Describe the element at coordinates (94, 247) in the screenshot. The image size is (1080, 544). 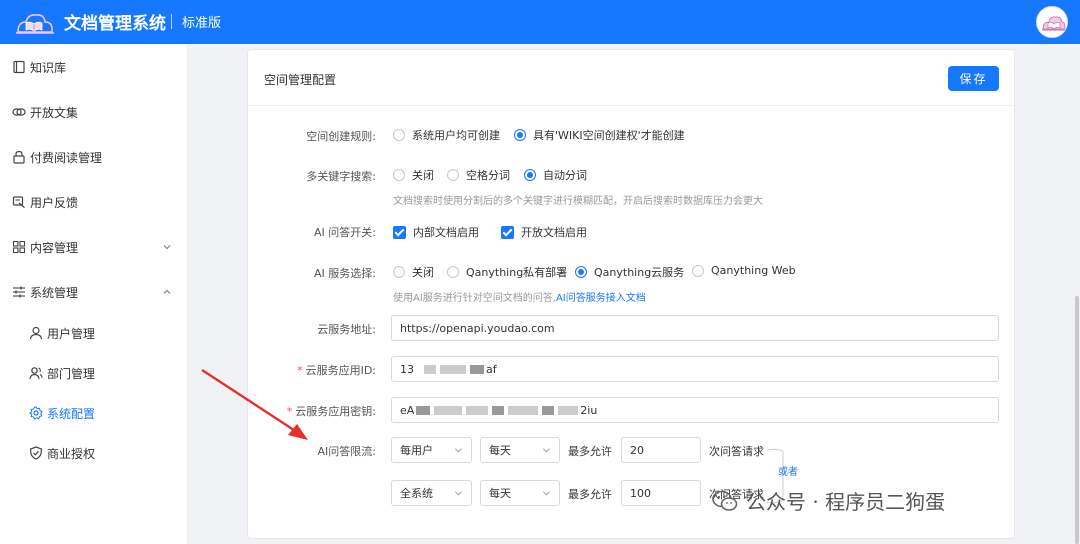
I see `sidebar-item-content-management: 内容管理` at that location.